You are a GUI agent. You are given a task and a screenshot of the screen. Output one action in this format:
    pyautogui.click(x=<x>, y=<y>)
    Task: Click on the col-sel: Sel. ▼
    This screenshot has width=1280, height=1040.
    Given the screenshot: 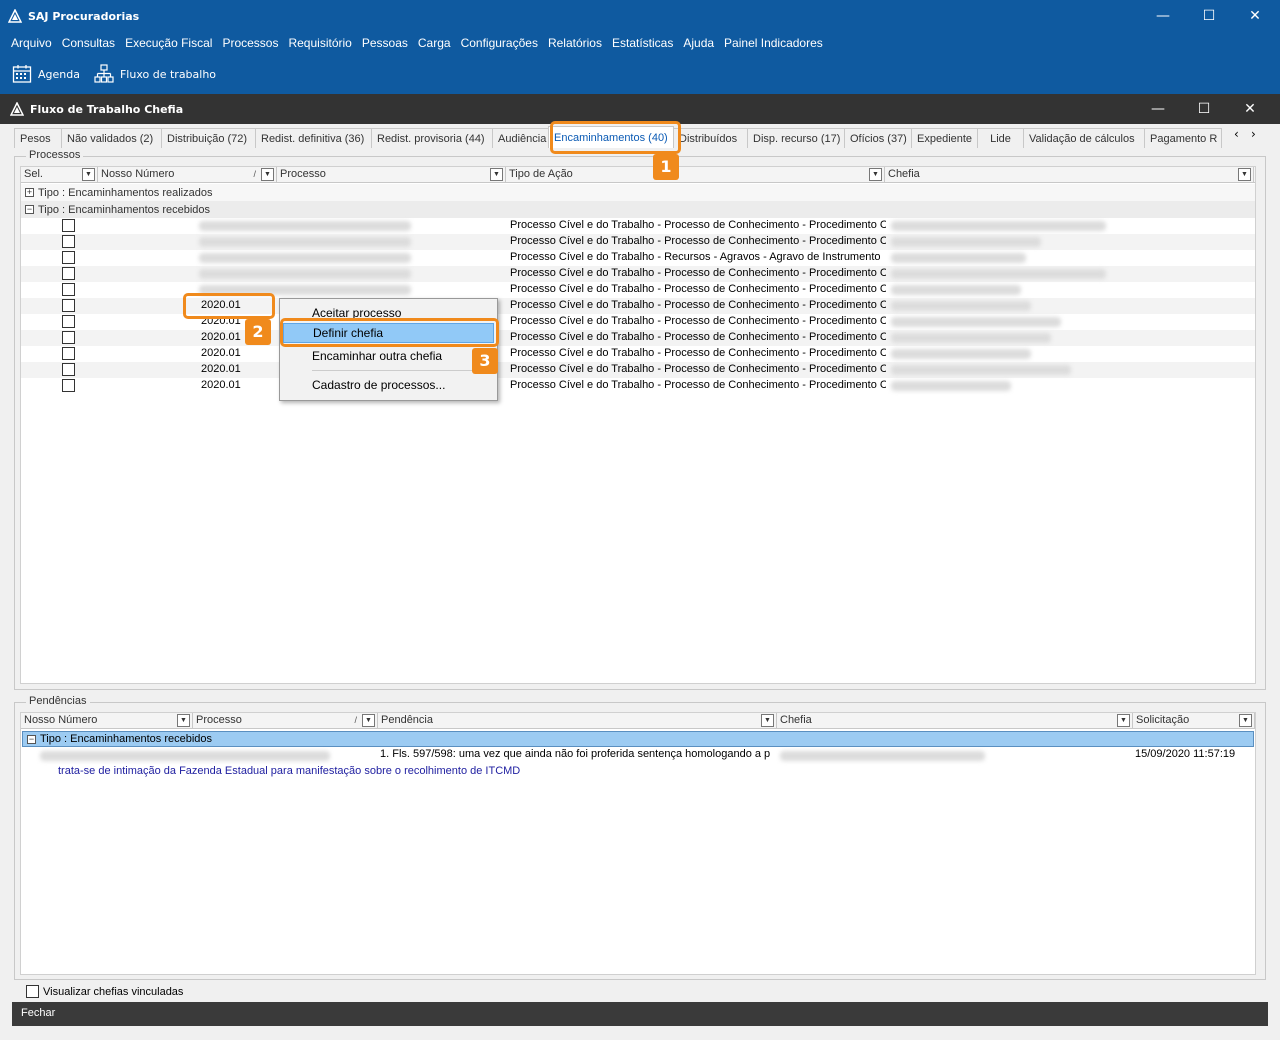 What is the action you would take?
    pyautogui.click(x=59, y=175)
    